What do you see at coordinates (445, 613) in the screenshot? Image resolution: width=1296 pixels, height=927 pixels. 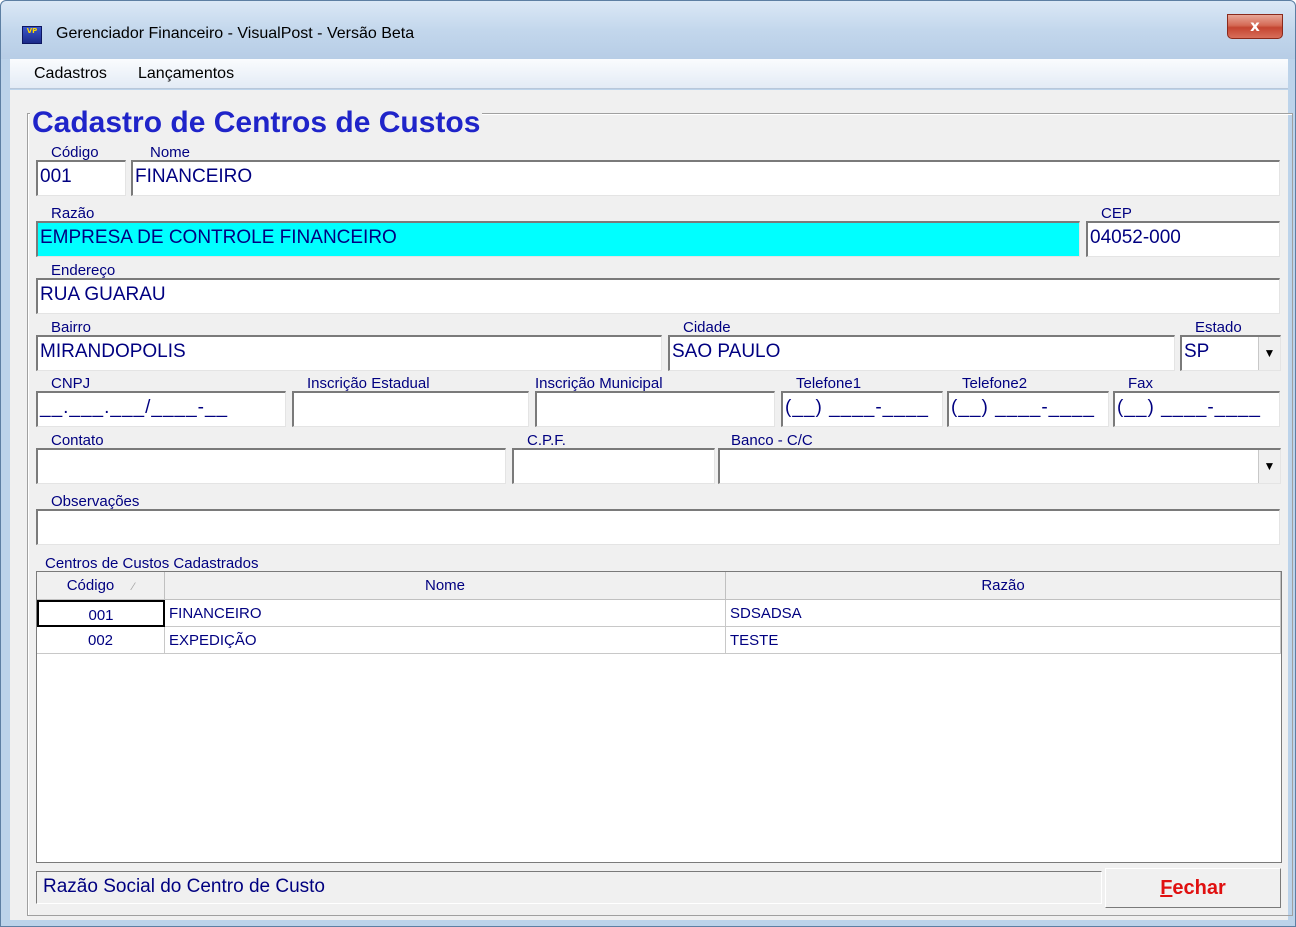 I see `table-row-cell-nome: FINANCEIRO` at bounding box center [445, 613].